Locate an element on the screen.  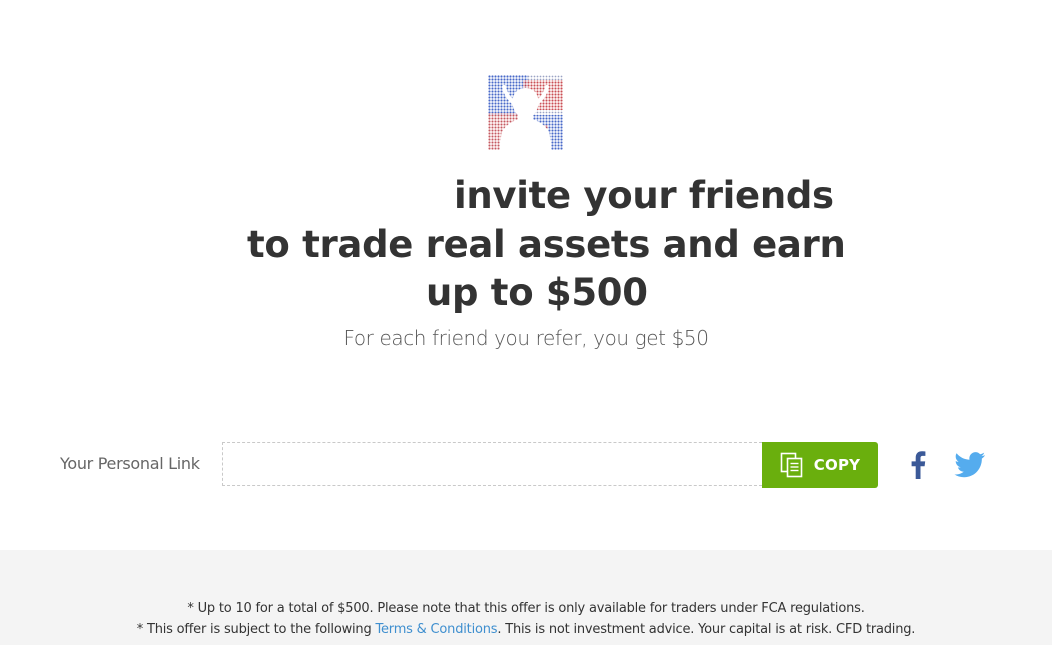
twitter-share-button is located at coordinates (970, 465).